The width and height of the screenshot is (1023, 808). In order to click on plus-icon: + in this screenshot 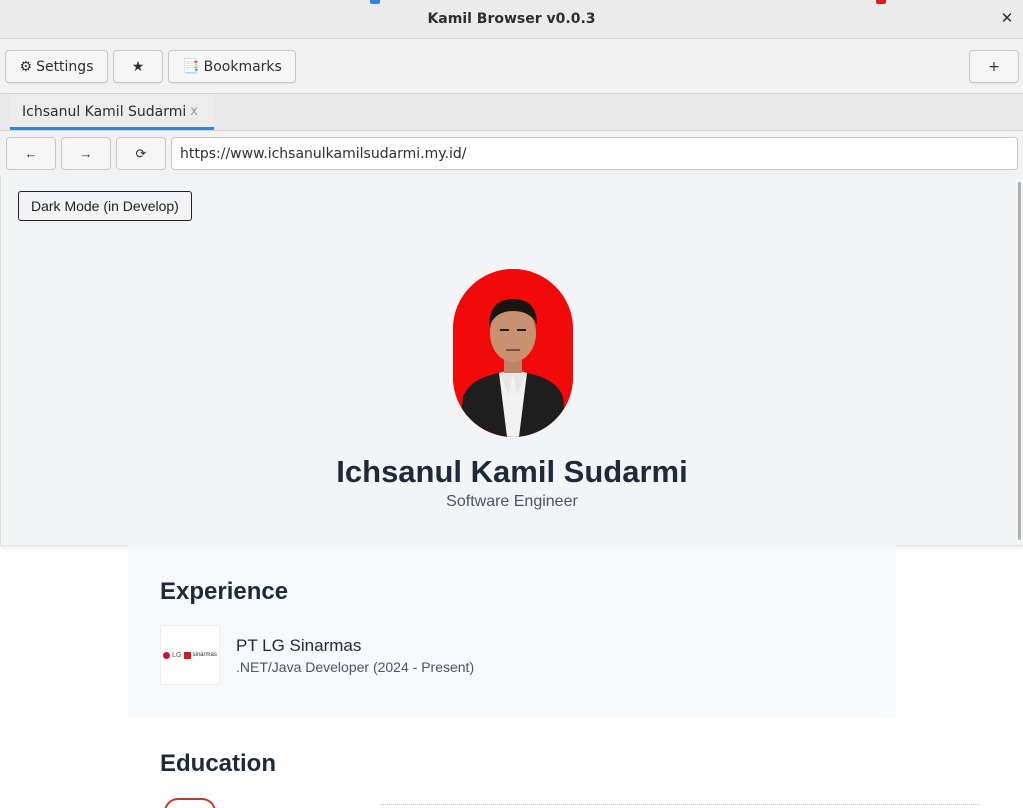, I will do `click(994, 66)`.